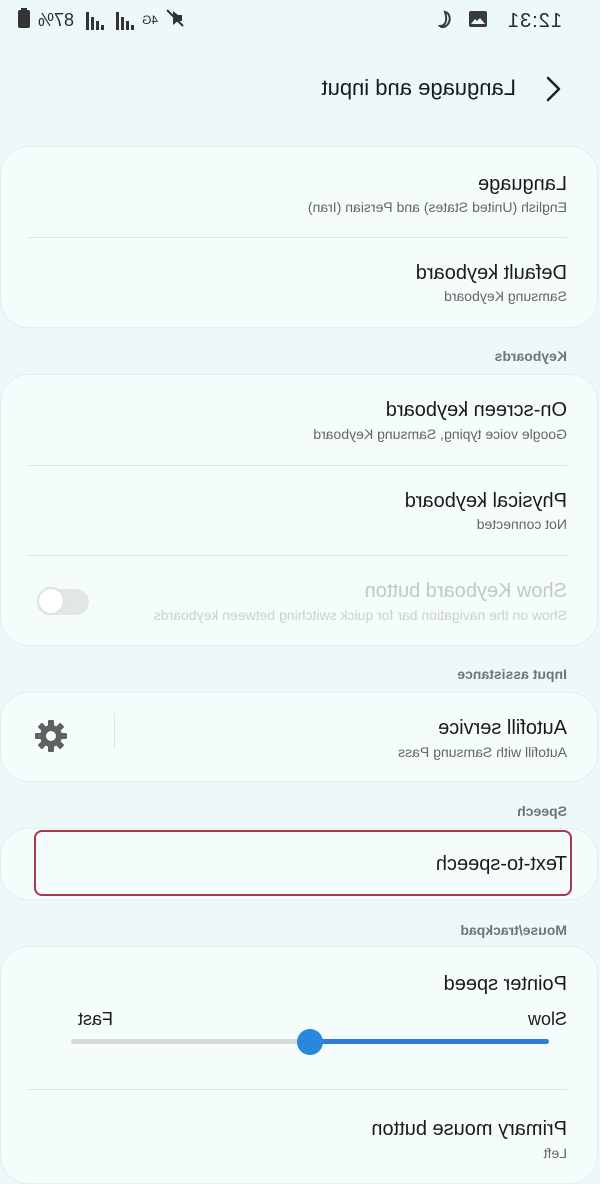 The width and height of the screenshot is (600, 1184). I want to click on primary-mouse-button-title: Primary mouse button, so click(469, 1129).